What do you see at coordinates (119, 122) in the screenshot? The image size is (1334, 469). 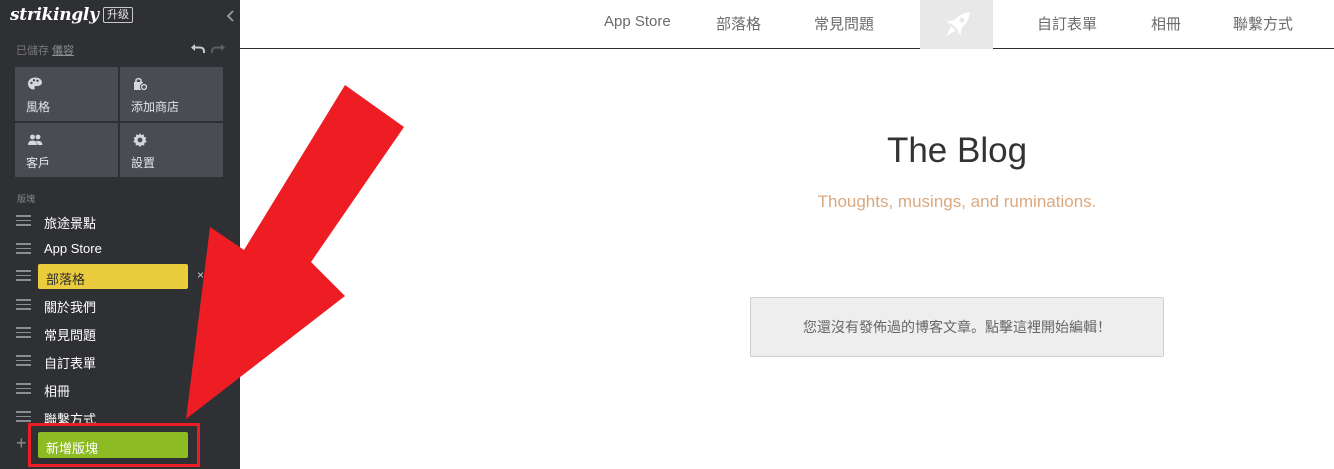 I see `quick-actions-grid: 風格 添加商店 客戶 設置` at bounding box center [119, 122].